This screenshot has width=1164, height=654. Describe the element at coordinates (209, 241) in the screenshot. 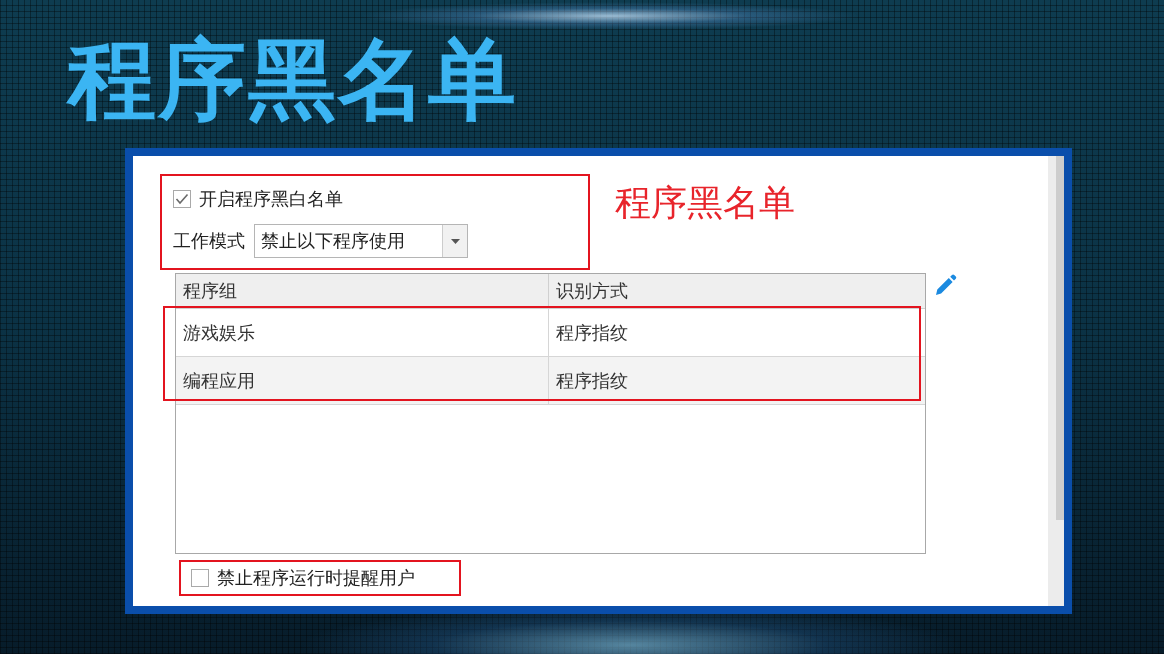

I see `work-mode-label: 工作模式` at that location.